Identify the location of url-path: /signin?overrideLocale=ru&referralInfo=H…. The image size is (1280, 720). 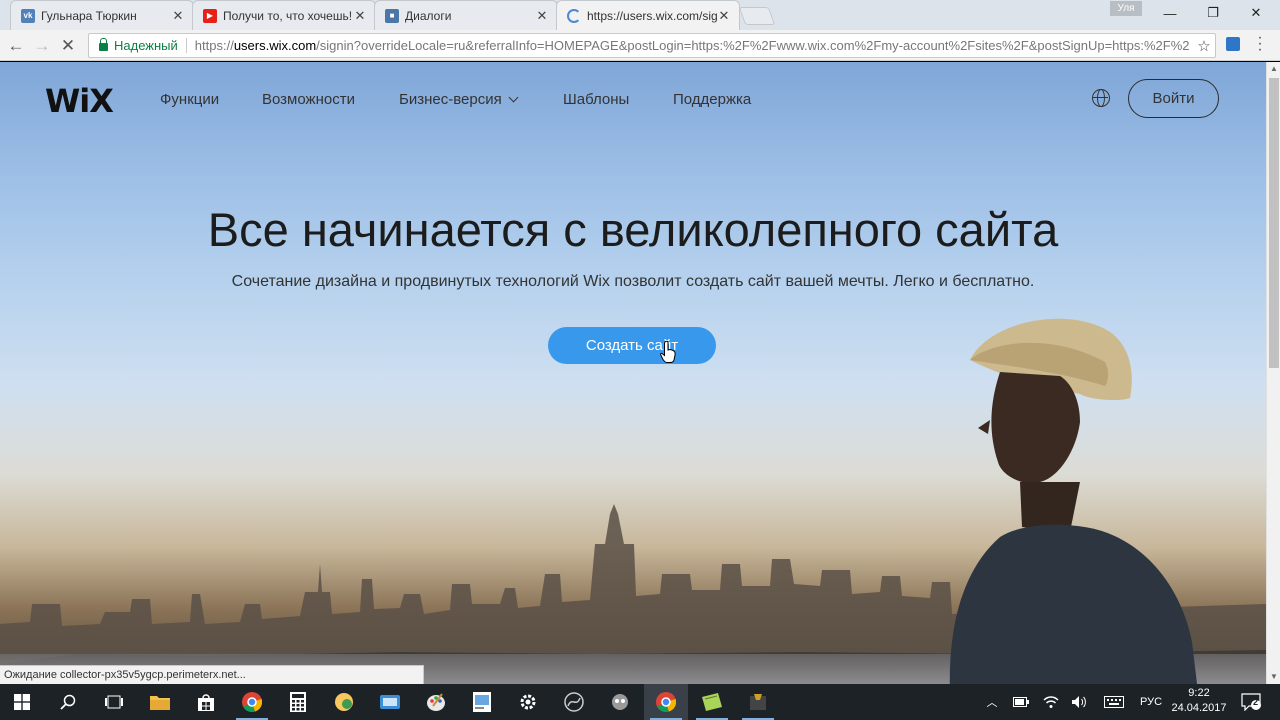
(753, 45).